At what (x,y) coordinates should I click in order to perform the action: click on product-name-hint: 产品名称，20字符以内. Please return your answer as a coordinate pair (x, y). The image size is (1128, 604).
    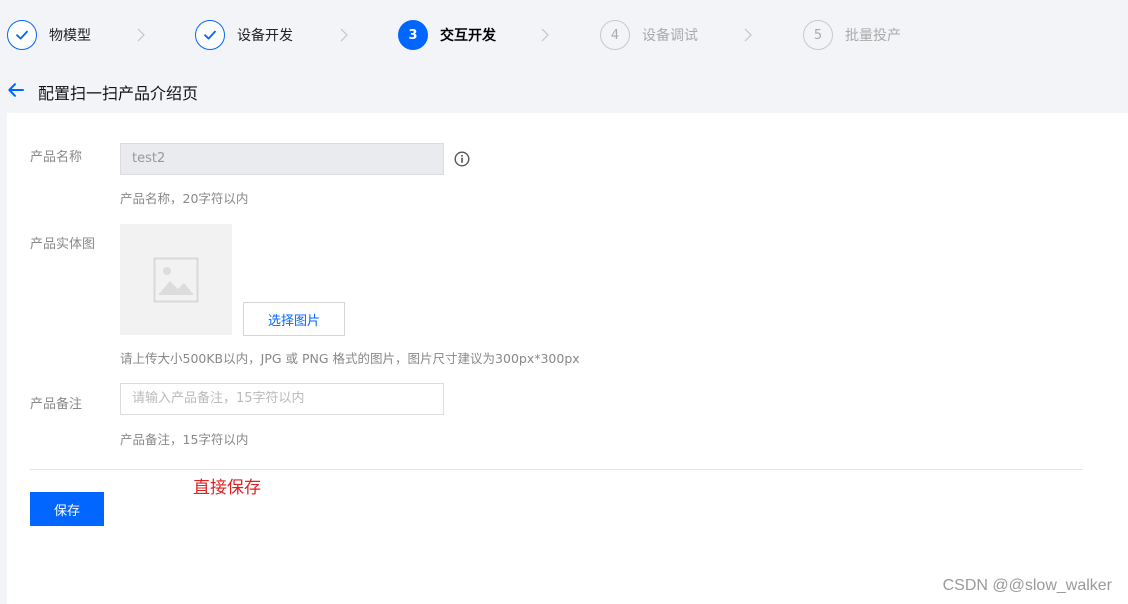
    Looking at the image, I should click on (184, 198).